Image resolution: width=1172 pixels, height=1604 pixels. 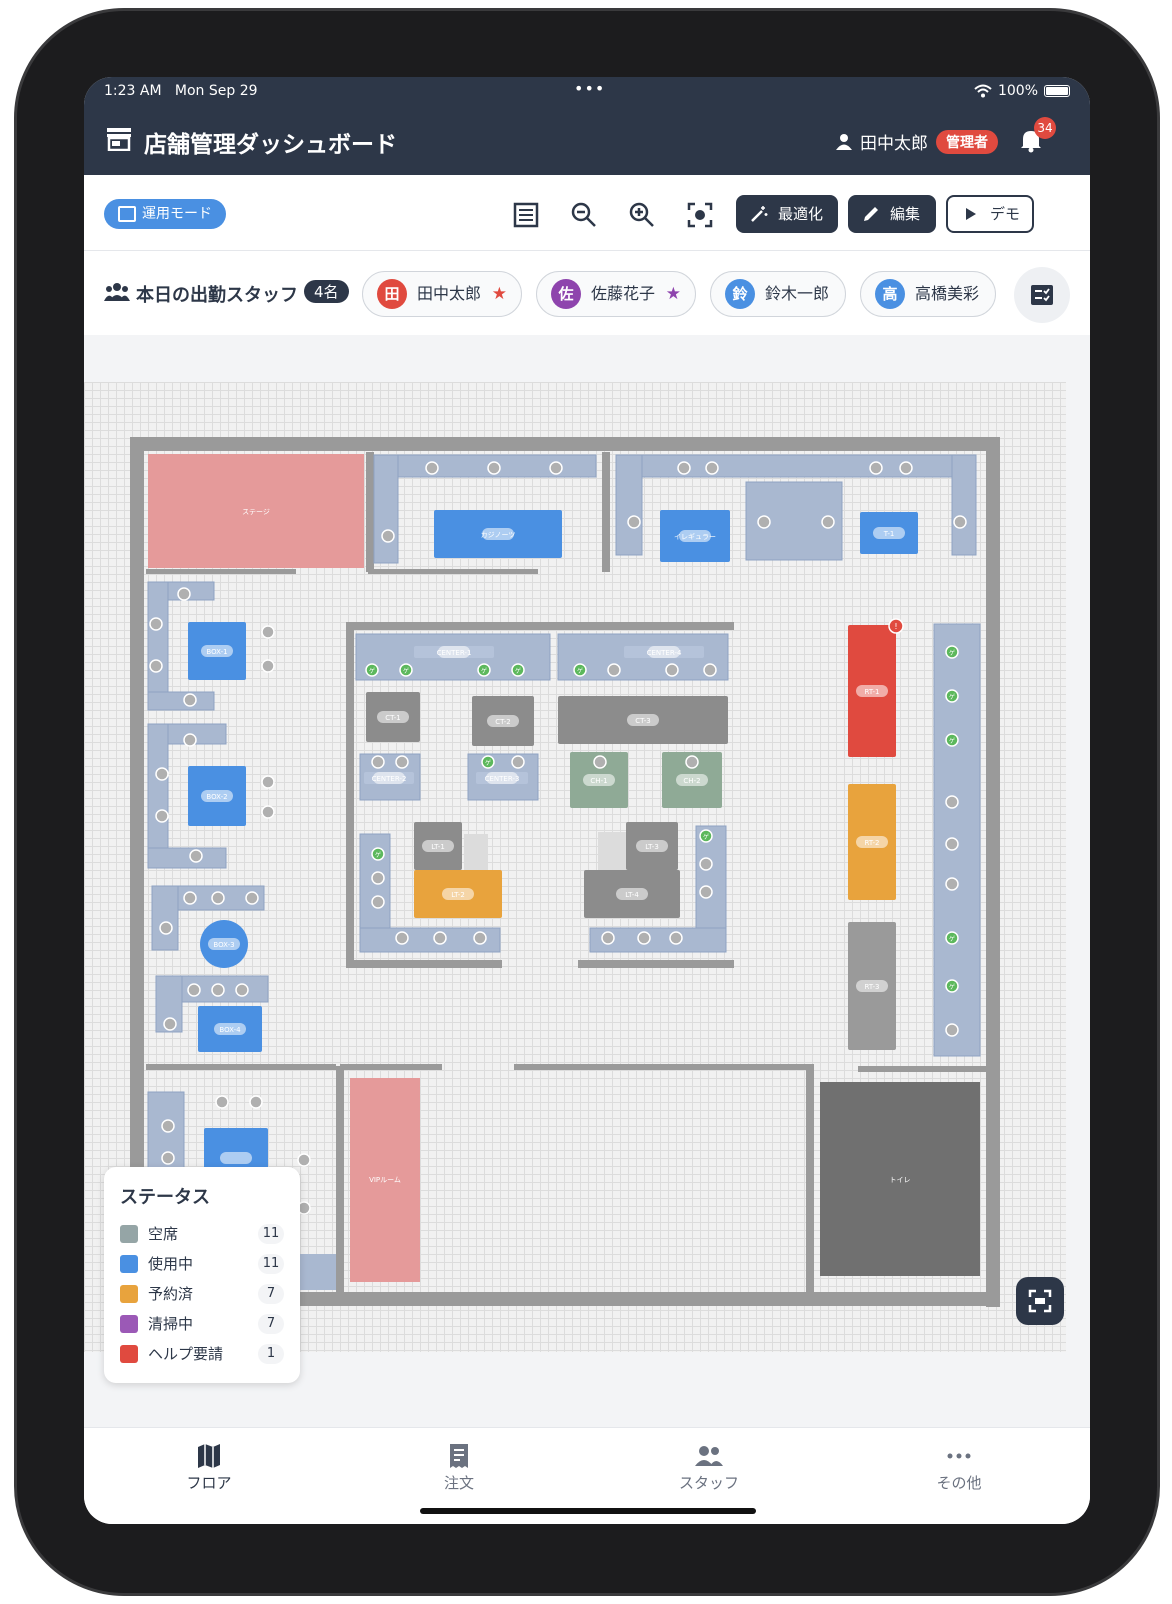 What do you see at coordinates (892, 214) in the screenshot?
I see `edit-button: 編集` at bounding box center [892, 214].